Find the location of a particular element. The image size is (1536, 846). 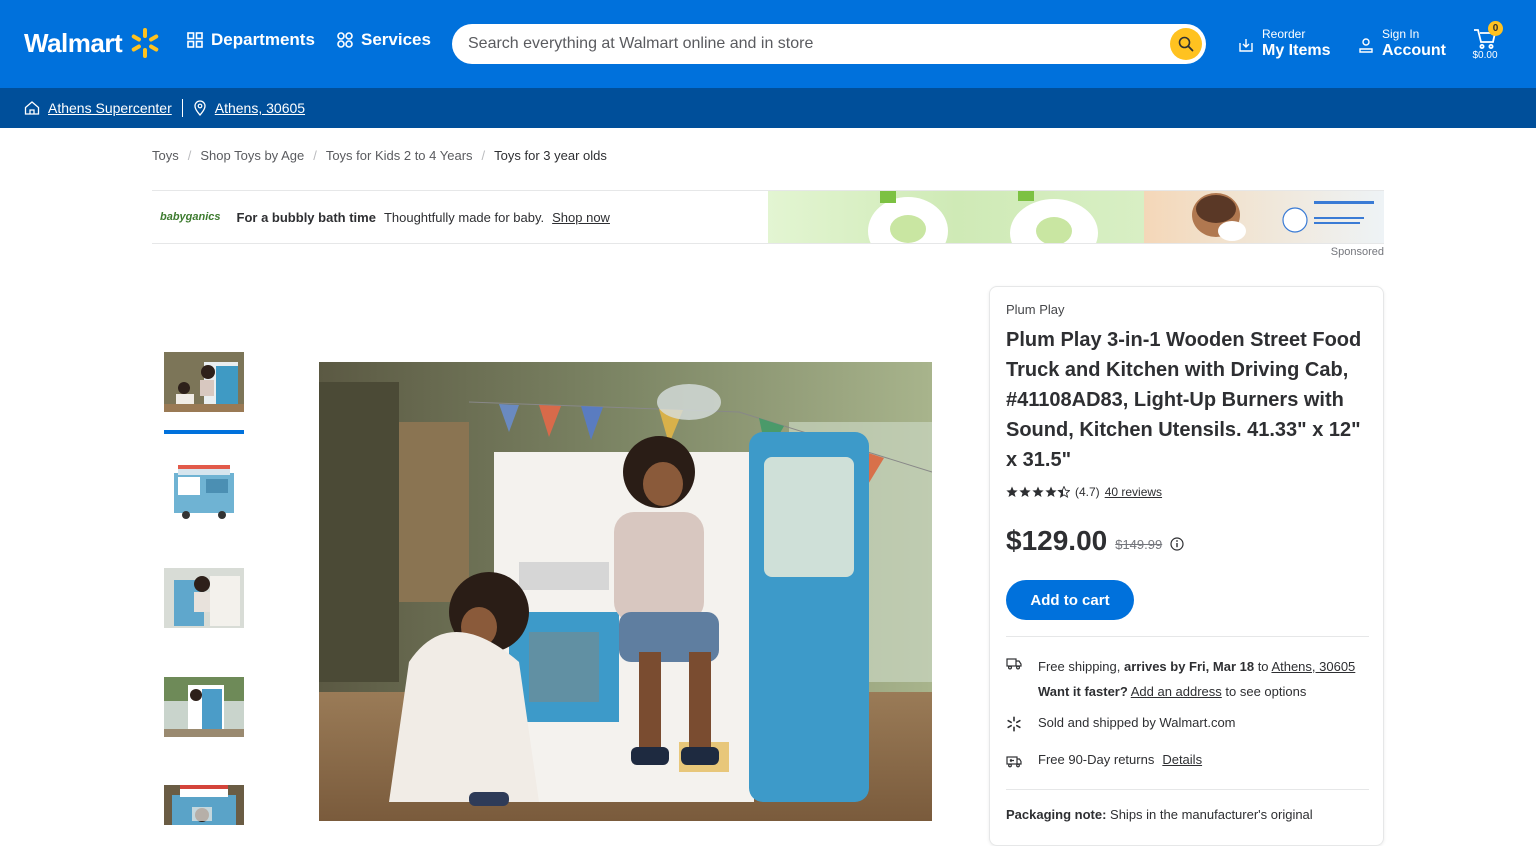

breadcrumb-toys: Toys is located at coordinates (165, 155).